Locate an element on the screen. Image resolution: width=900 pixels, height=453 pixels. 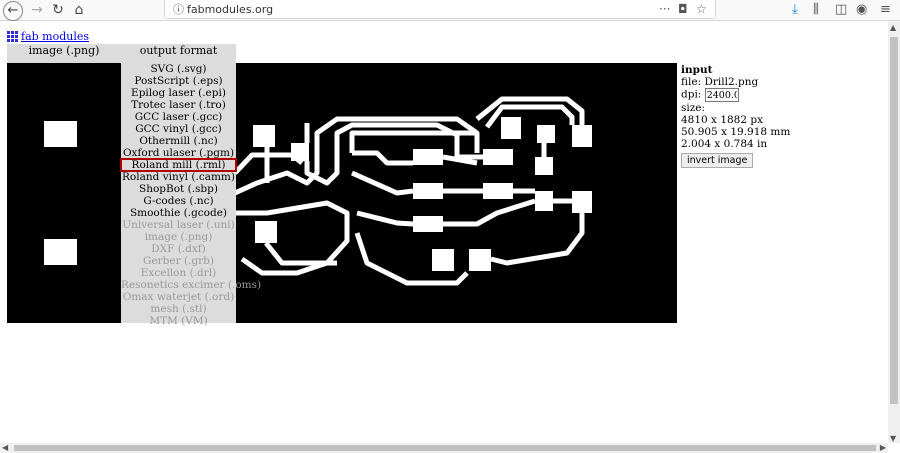
horizontal-scroll-thumb is located at coordinates (445, 448).